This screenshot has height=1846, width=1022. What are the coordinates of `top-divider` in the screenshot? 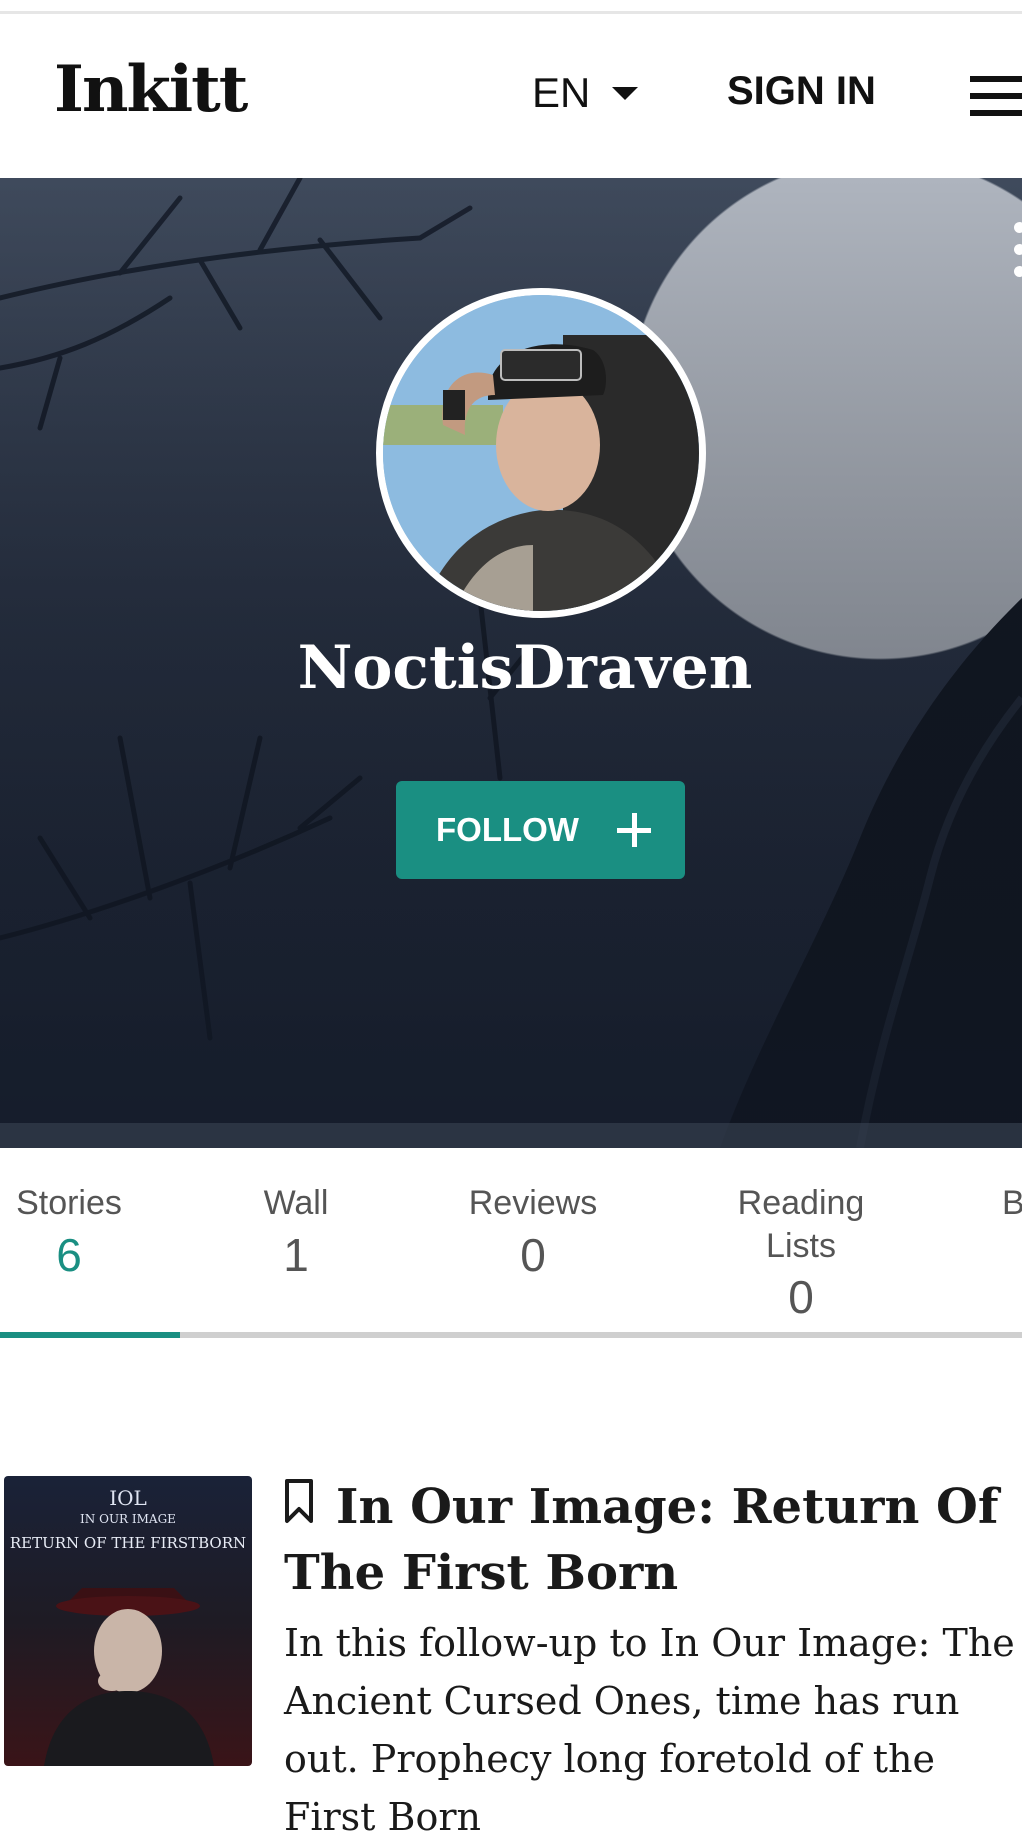 It's located at (511, 7).